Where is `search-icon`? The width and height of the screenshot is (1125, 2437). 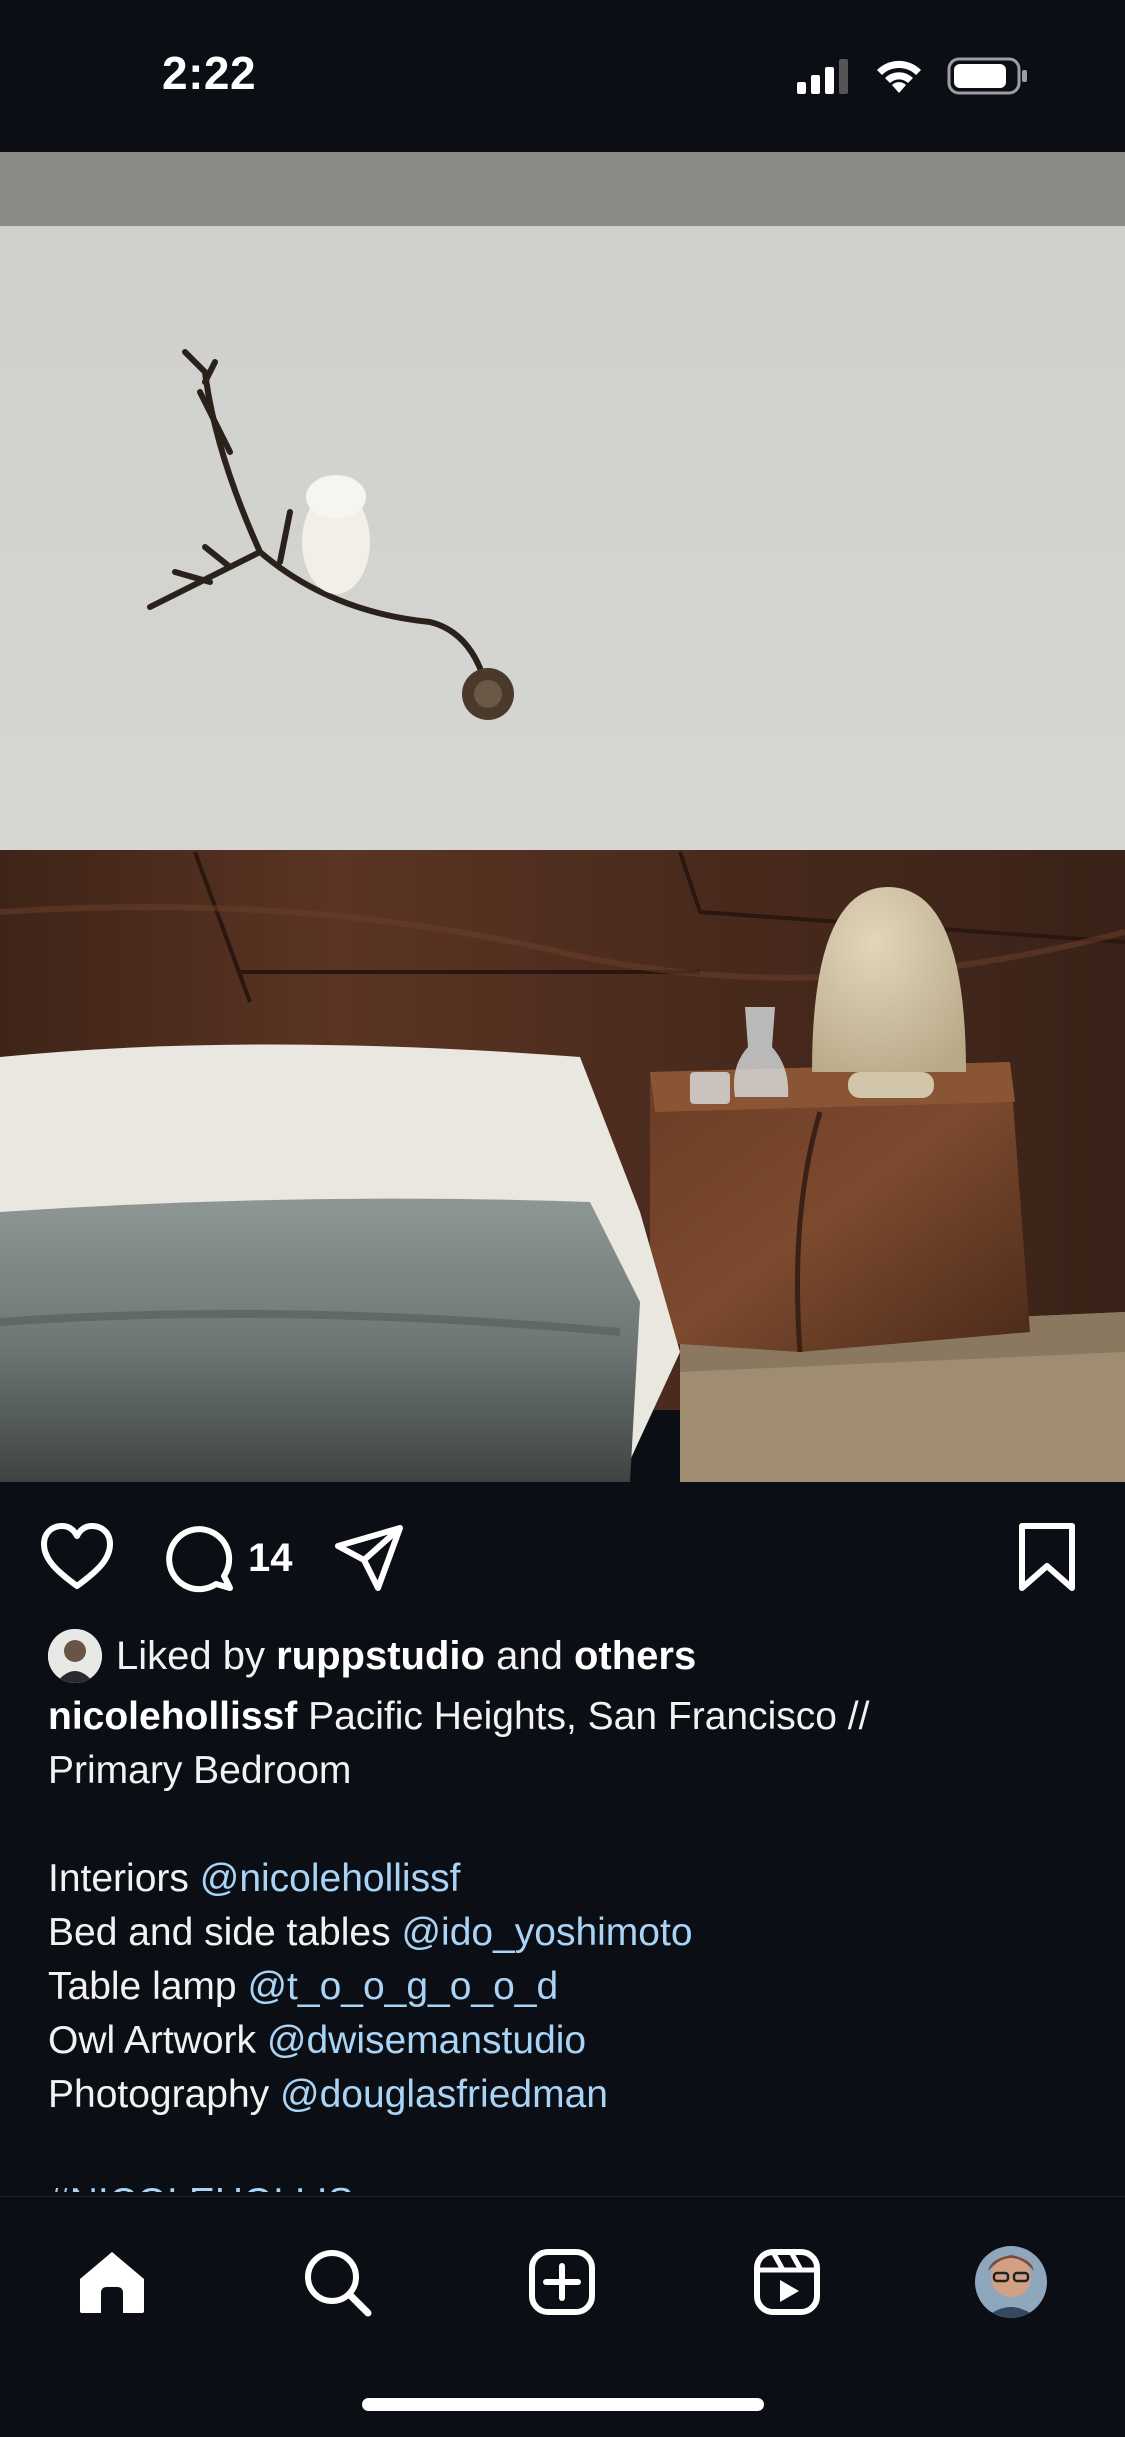 search-icon is located at coordinates (337, 2282).